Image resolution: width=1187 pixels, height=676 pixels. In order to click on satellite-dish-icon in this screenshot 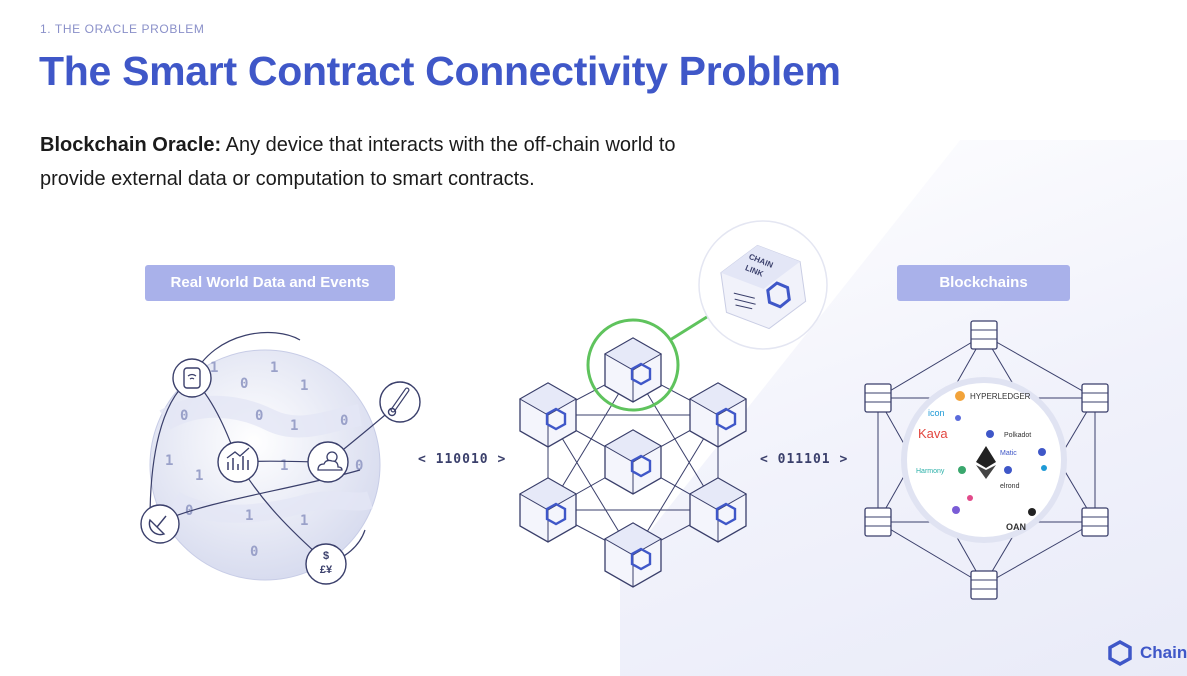, I will do `click(160, 524)`.